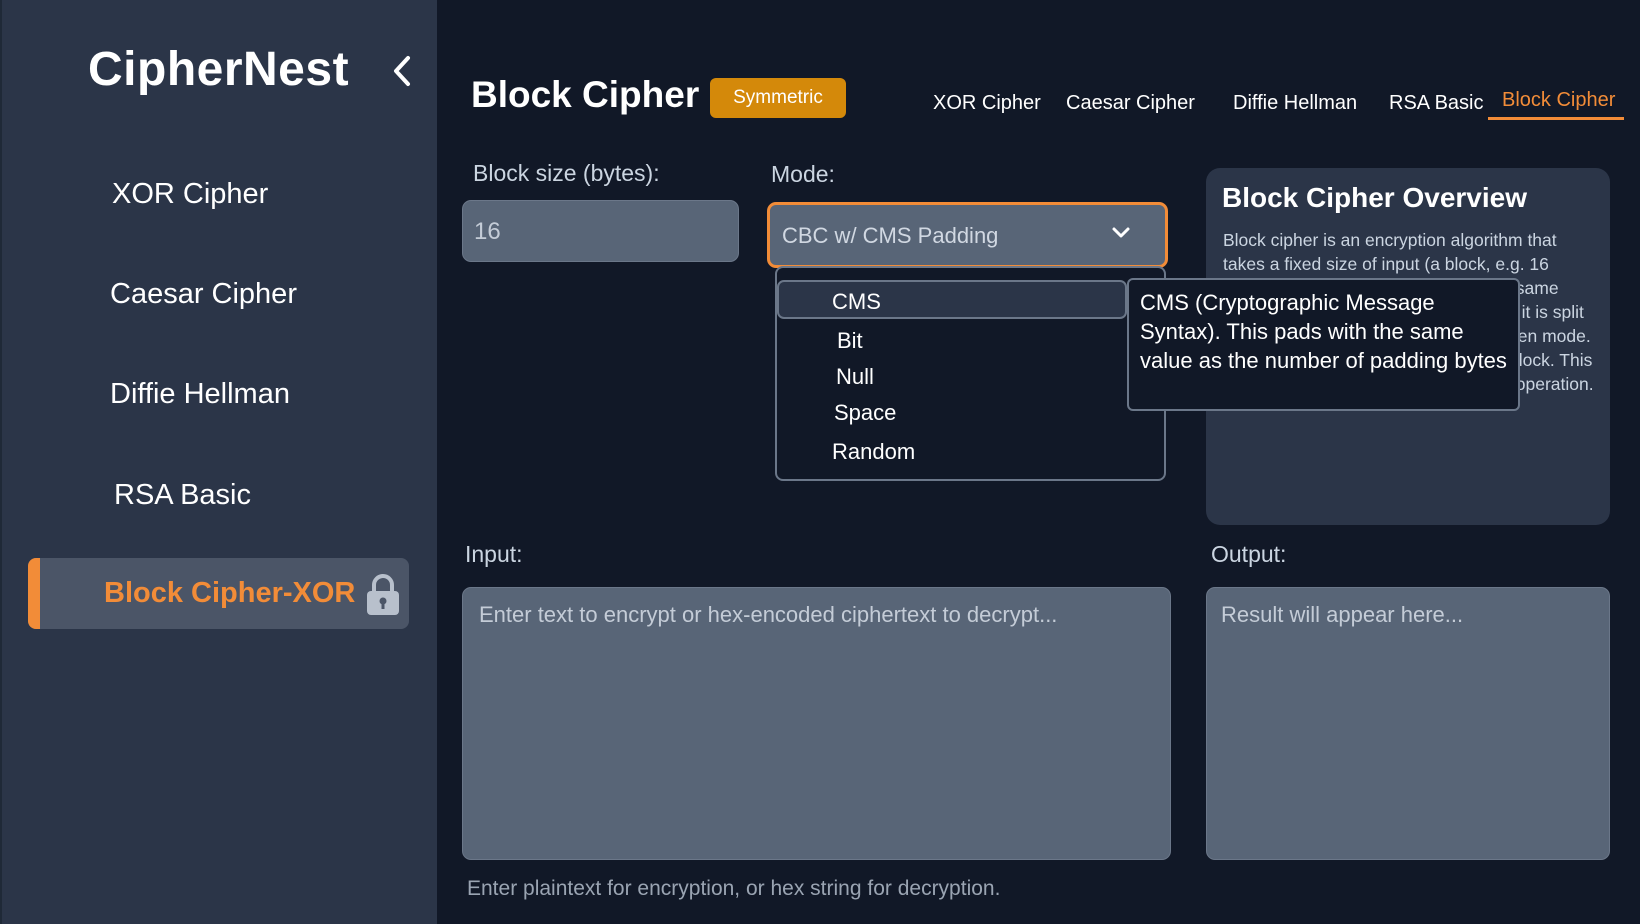 The width and height of the screenshot is (1640, 924). I want to click on brand-logo: CipherNest, so click(219, 69).